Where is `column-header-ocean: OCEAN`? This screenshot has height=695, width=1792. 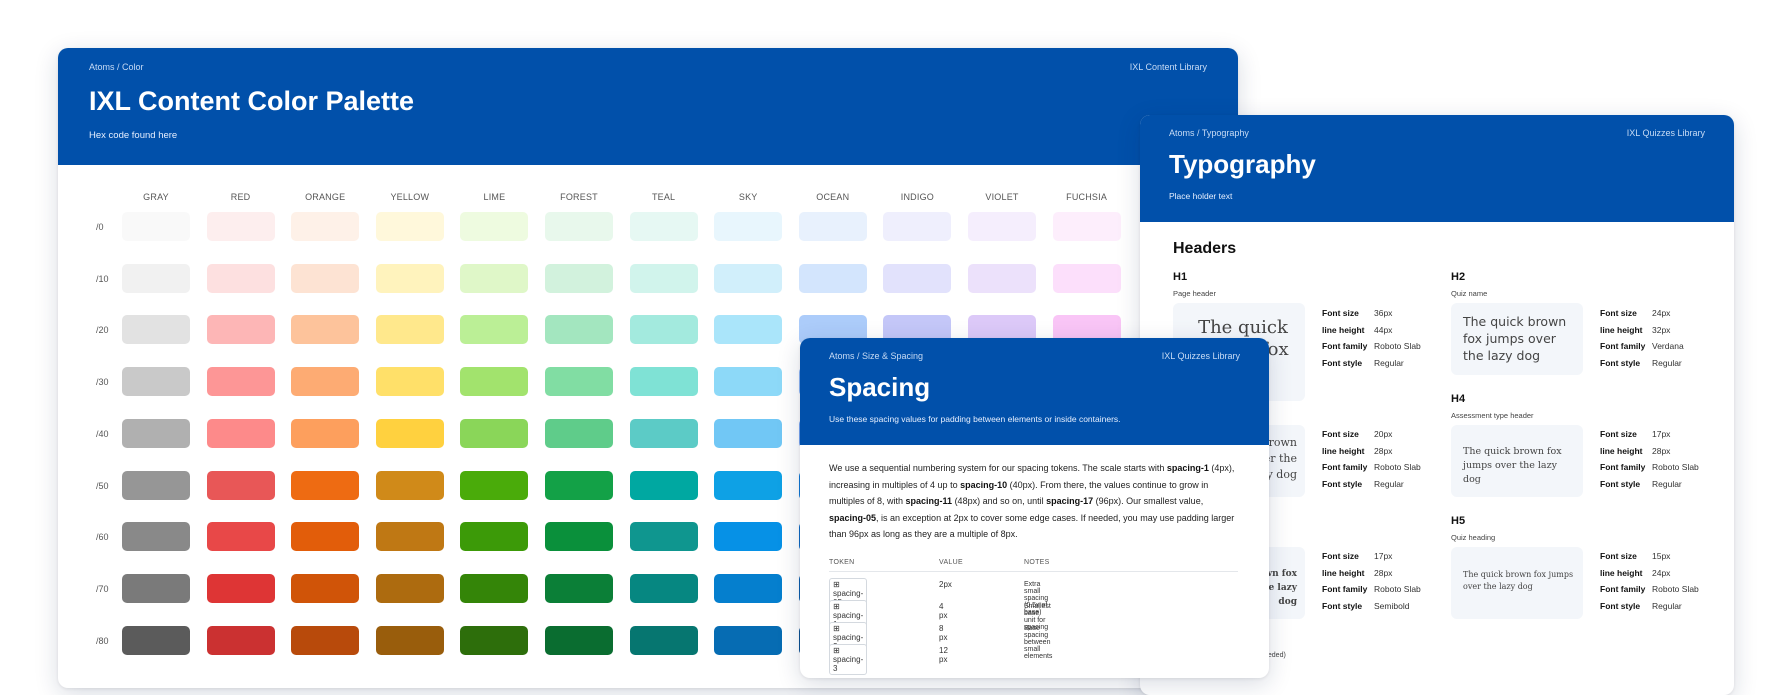
column-header-ocean: OCEAN is located at coordinates (833, 197).